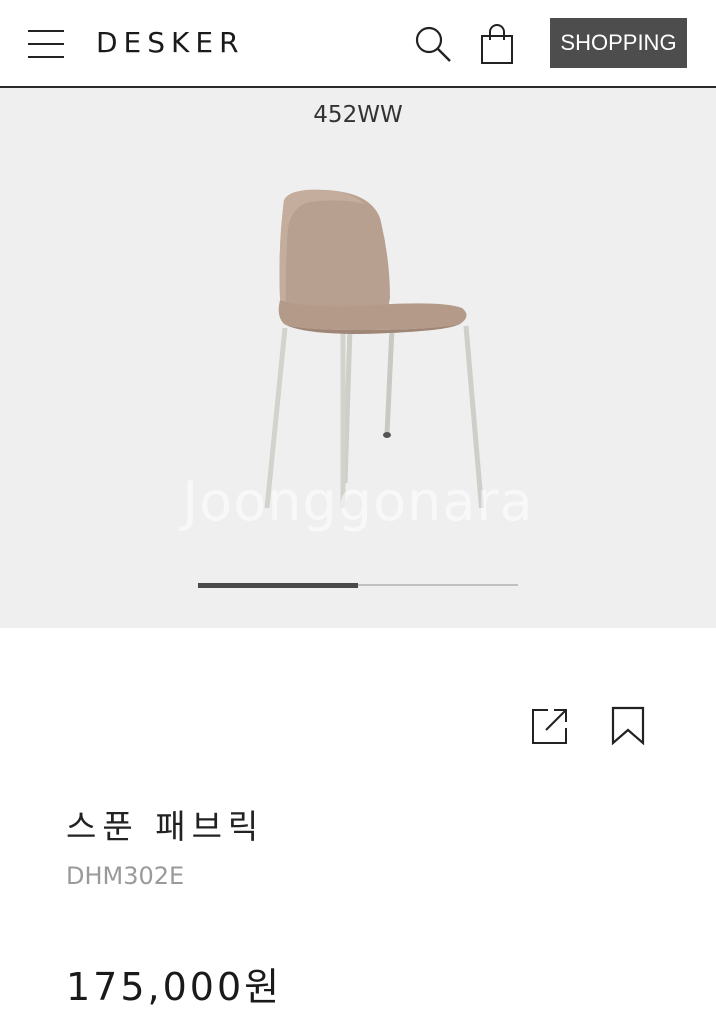 The width and height of the screenshot is (716, 1024). Describe the element at coordinates (358, 501) in the screenshot. I see `watermark-text: Joonggonara` at that location.